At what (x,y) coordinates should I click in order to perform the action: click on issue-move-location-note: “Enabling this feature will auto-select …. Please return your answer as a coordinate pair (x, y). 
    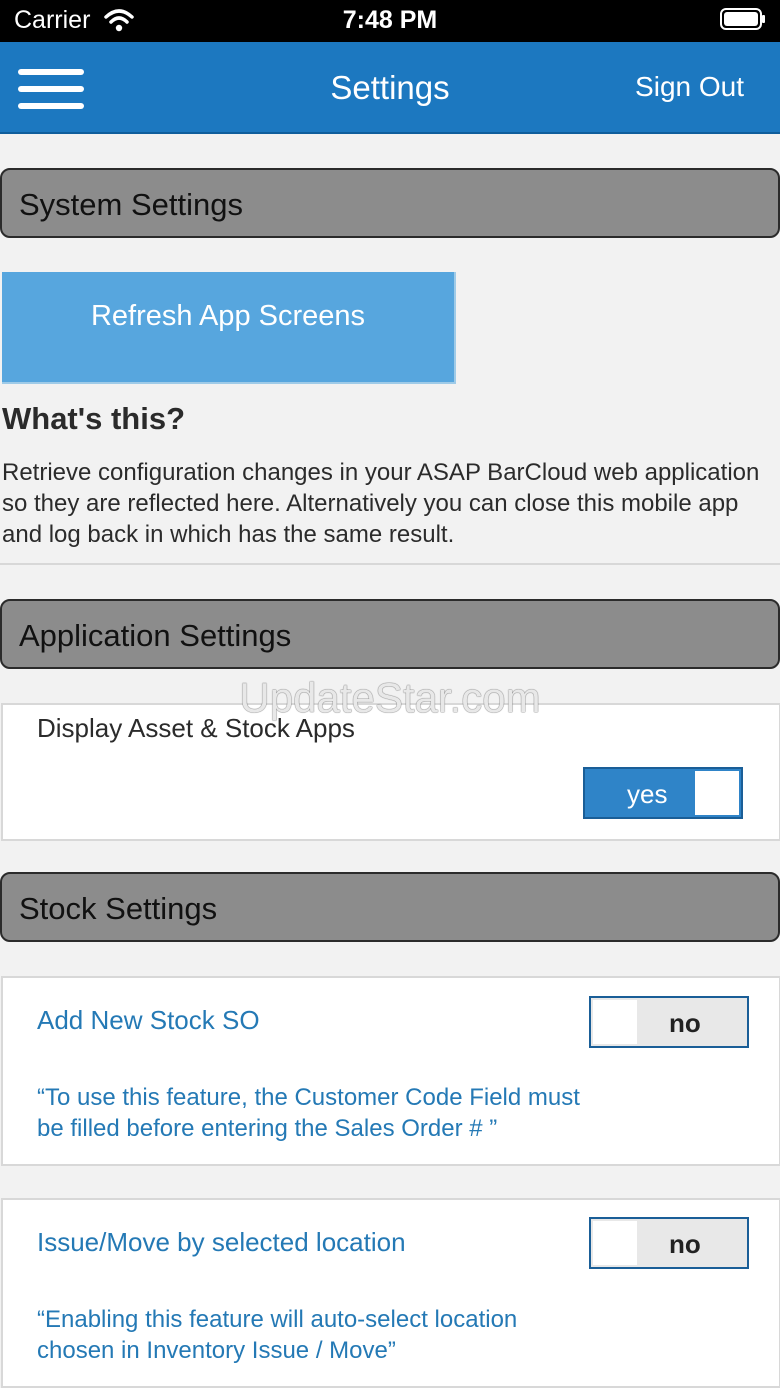
    Looking at the image, I should click on (277, 1335).